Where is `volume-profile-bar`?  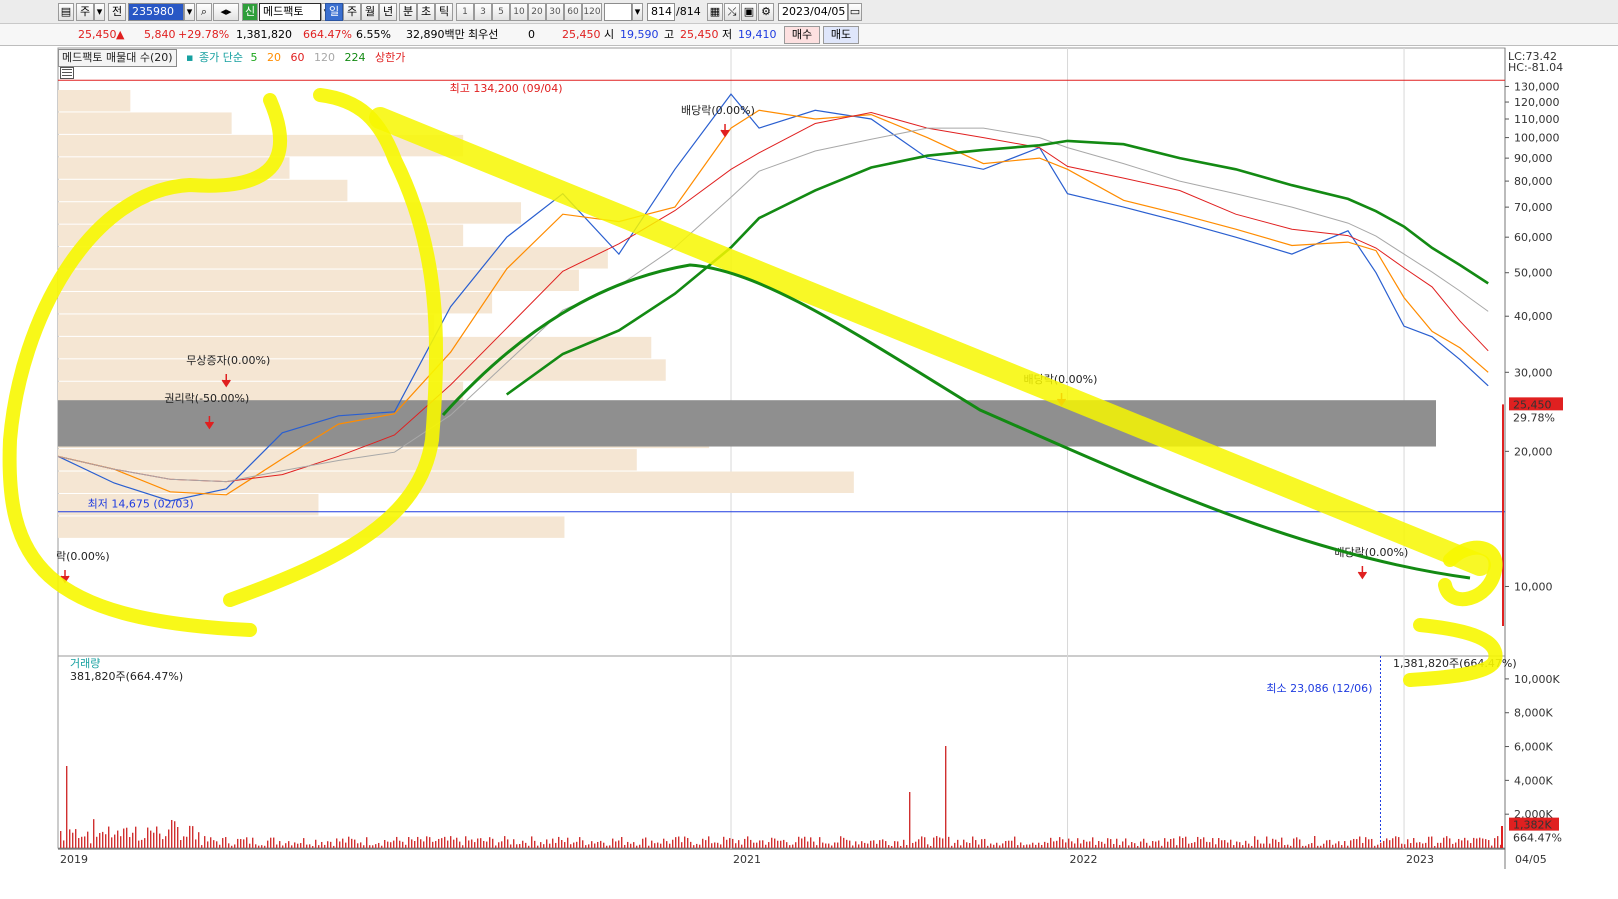 volume-profile-bar is located at coordinates (347, 460).